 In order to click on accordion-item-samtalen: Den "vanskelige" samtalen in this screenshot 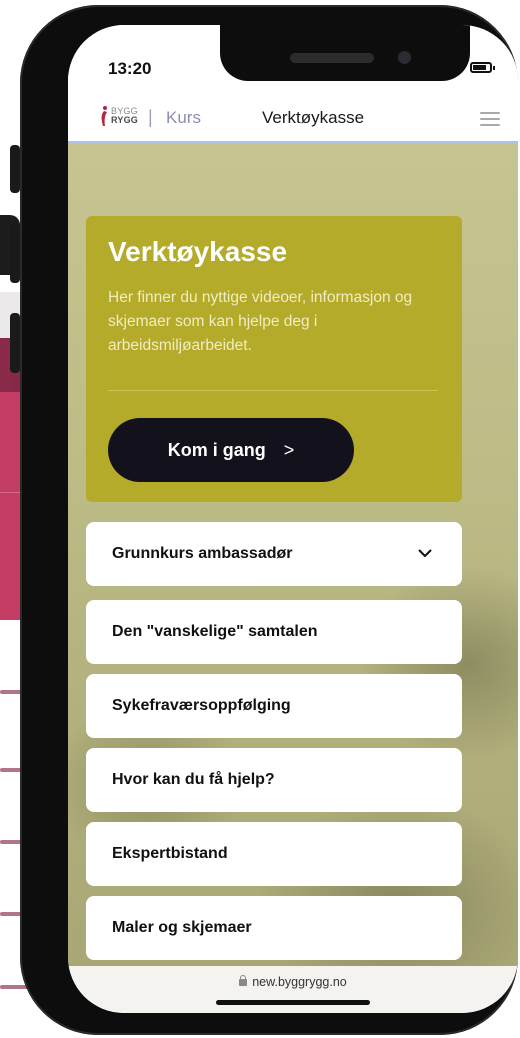, I will do `click(274, 632)`.